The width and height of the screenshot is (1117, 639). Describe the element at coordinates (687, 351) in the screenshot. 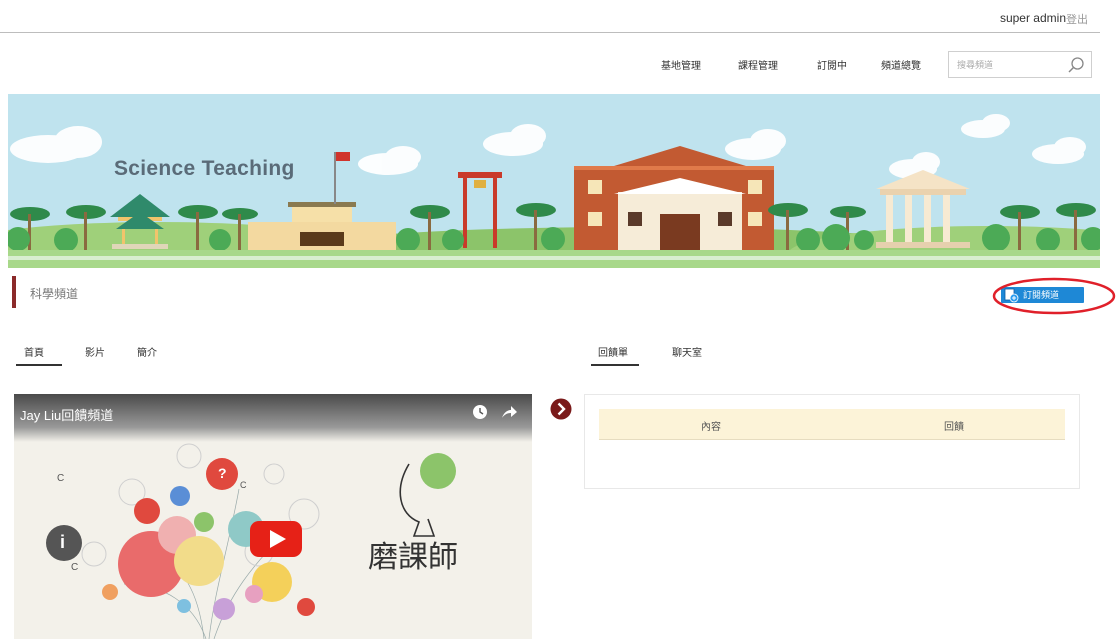

I see `tab-chat-room: 聊天室` at that location.